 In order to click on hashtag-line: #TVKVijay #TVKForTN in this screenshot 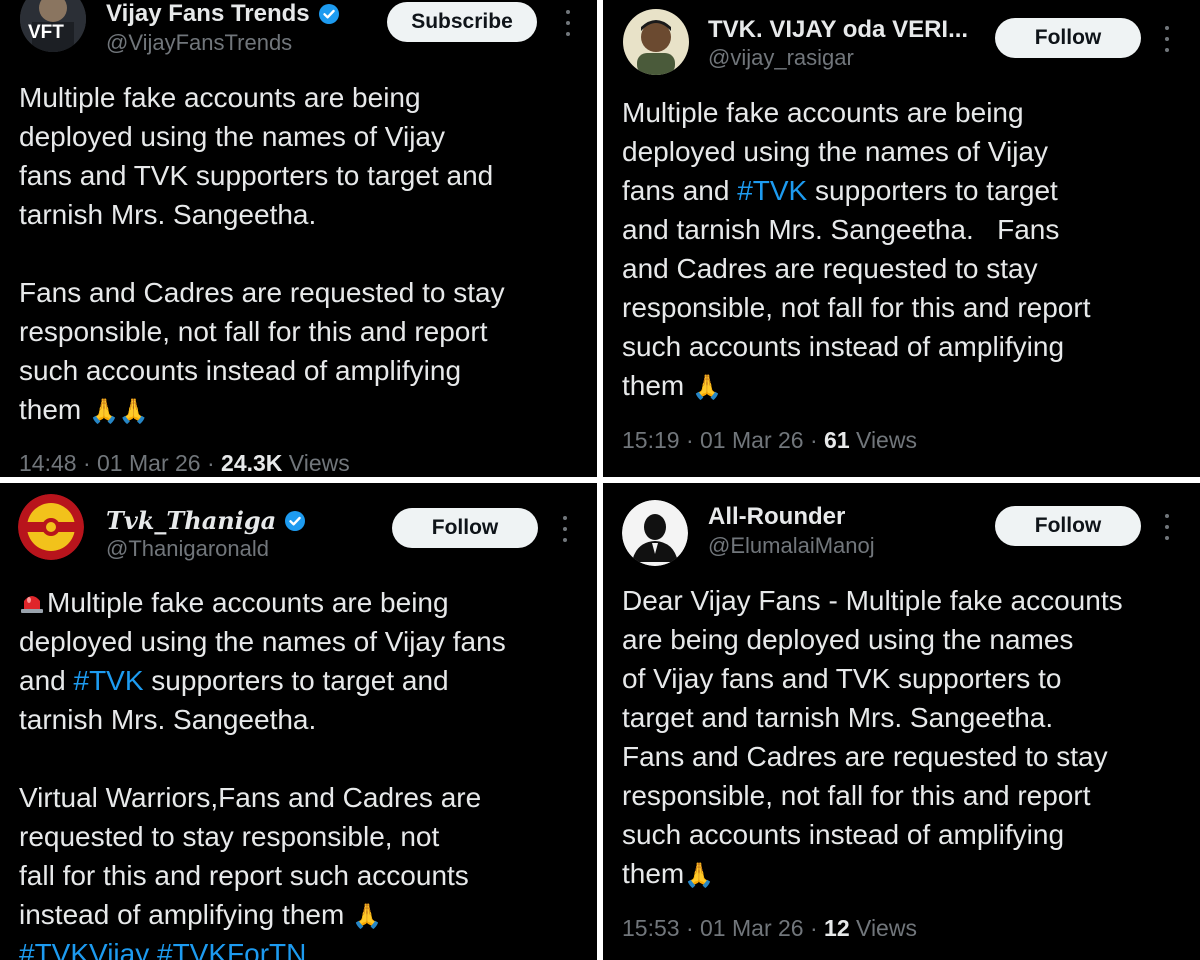, I will do `click(262, 947)`.